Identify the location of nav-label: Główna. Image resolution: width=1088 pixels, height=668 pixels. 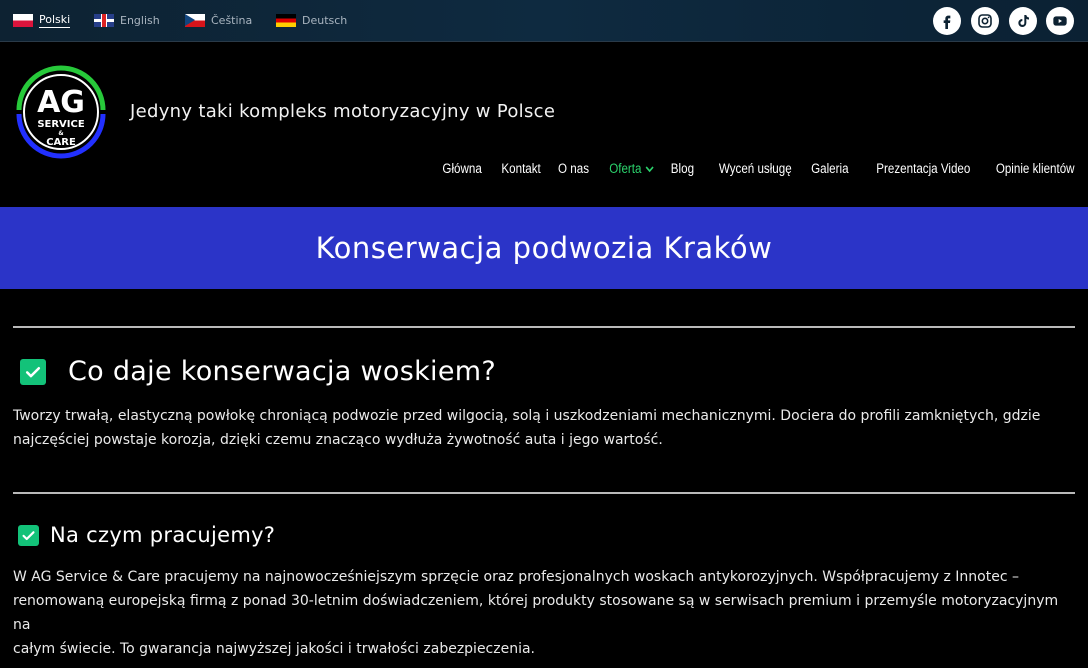
(462, 168).